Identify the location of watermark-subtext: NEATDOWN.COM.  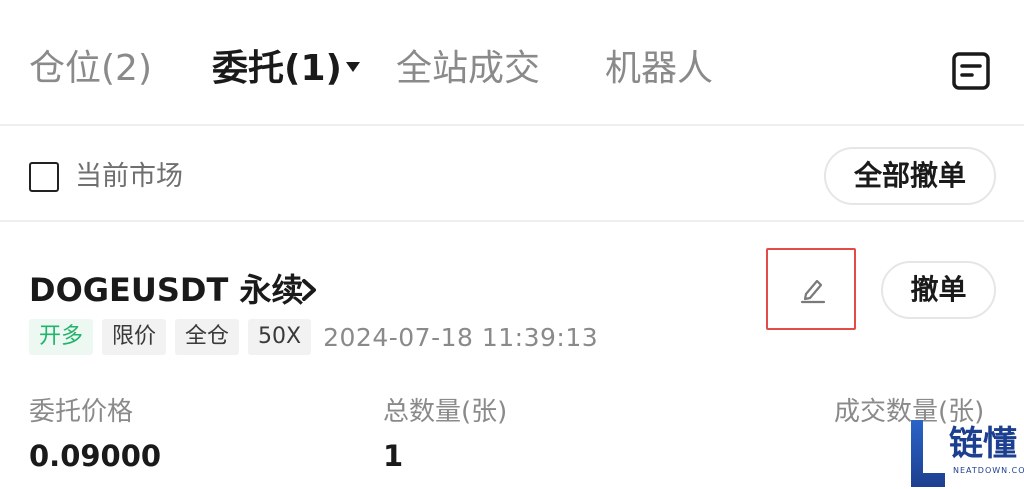
(988, 470).